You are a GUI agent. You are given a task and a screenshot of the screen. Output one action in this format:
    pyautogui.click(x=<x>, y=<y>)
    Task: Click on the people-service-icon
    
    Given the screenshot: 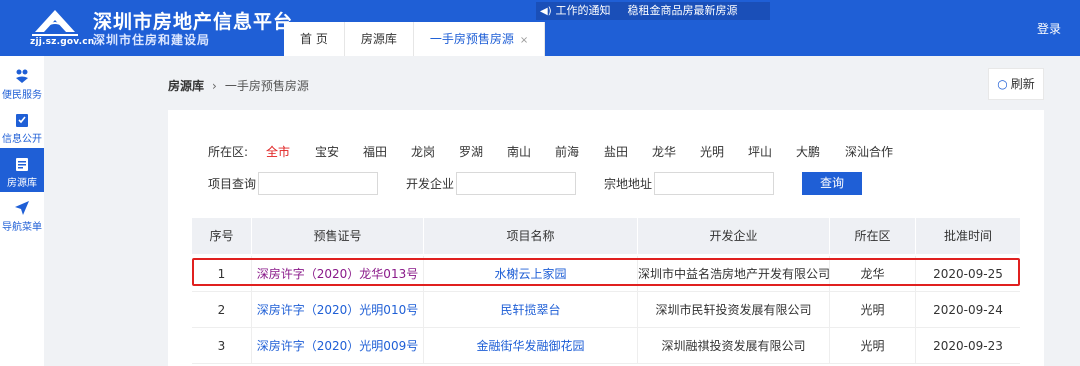 What is the action you would take?
    pyautogui.click(x=22, y=76)
    